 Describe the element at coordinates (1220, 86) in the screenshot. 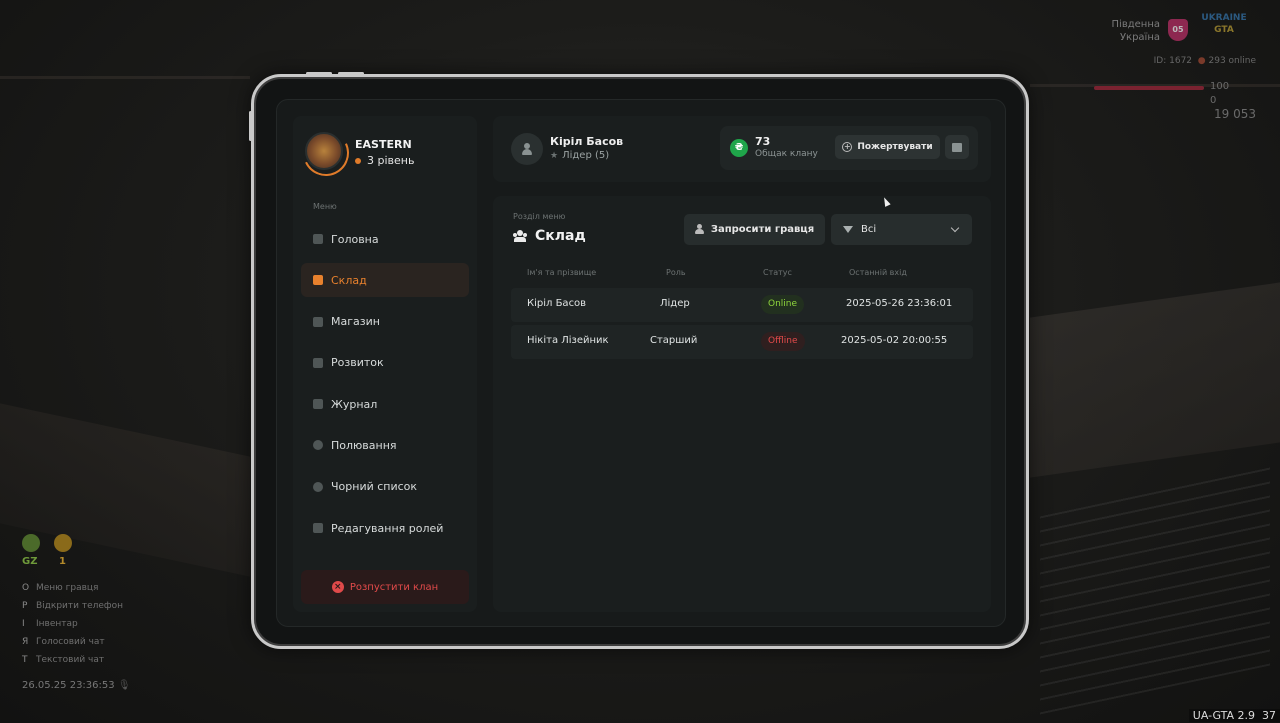

I see `health-value: 100` at that location.